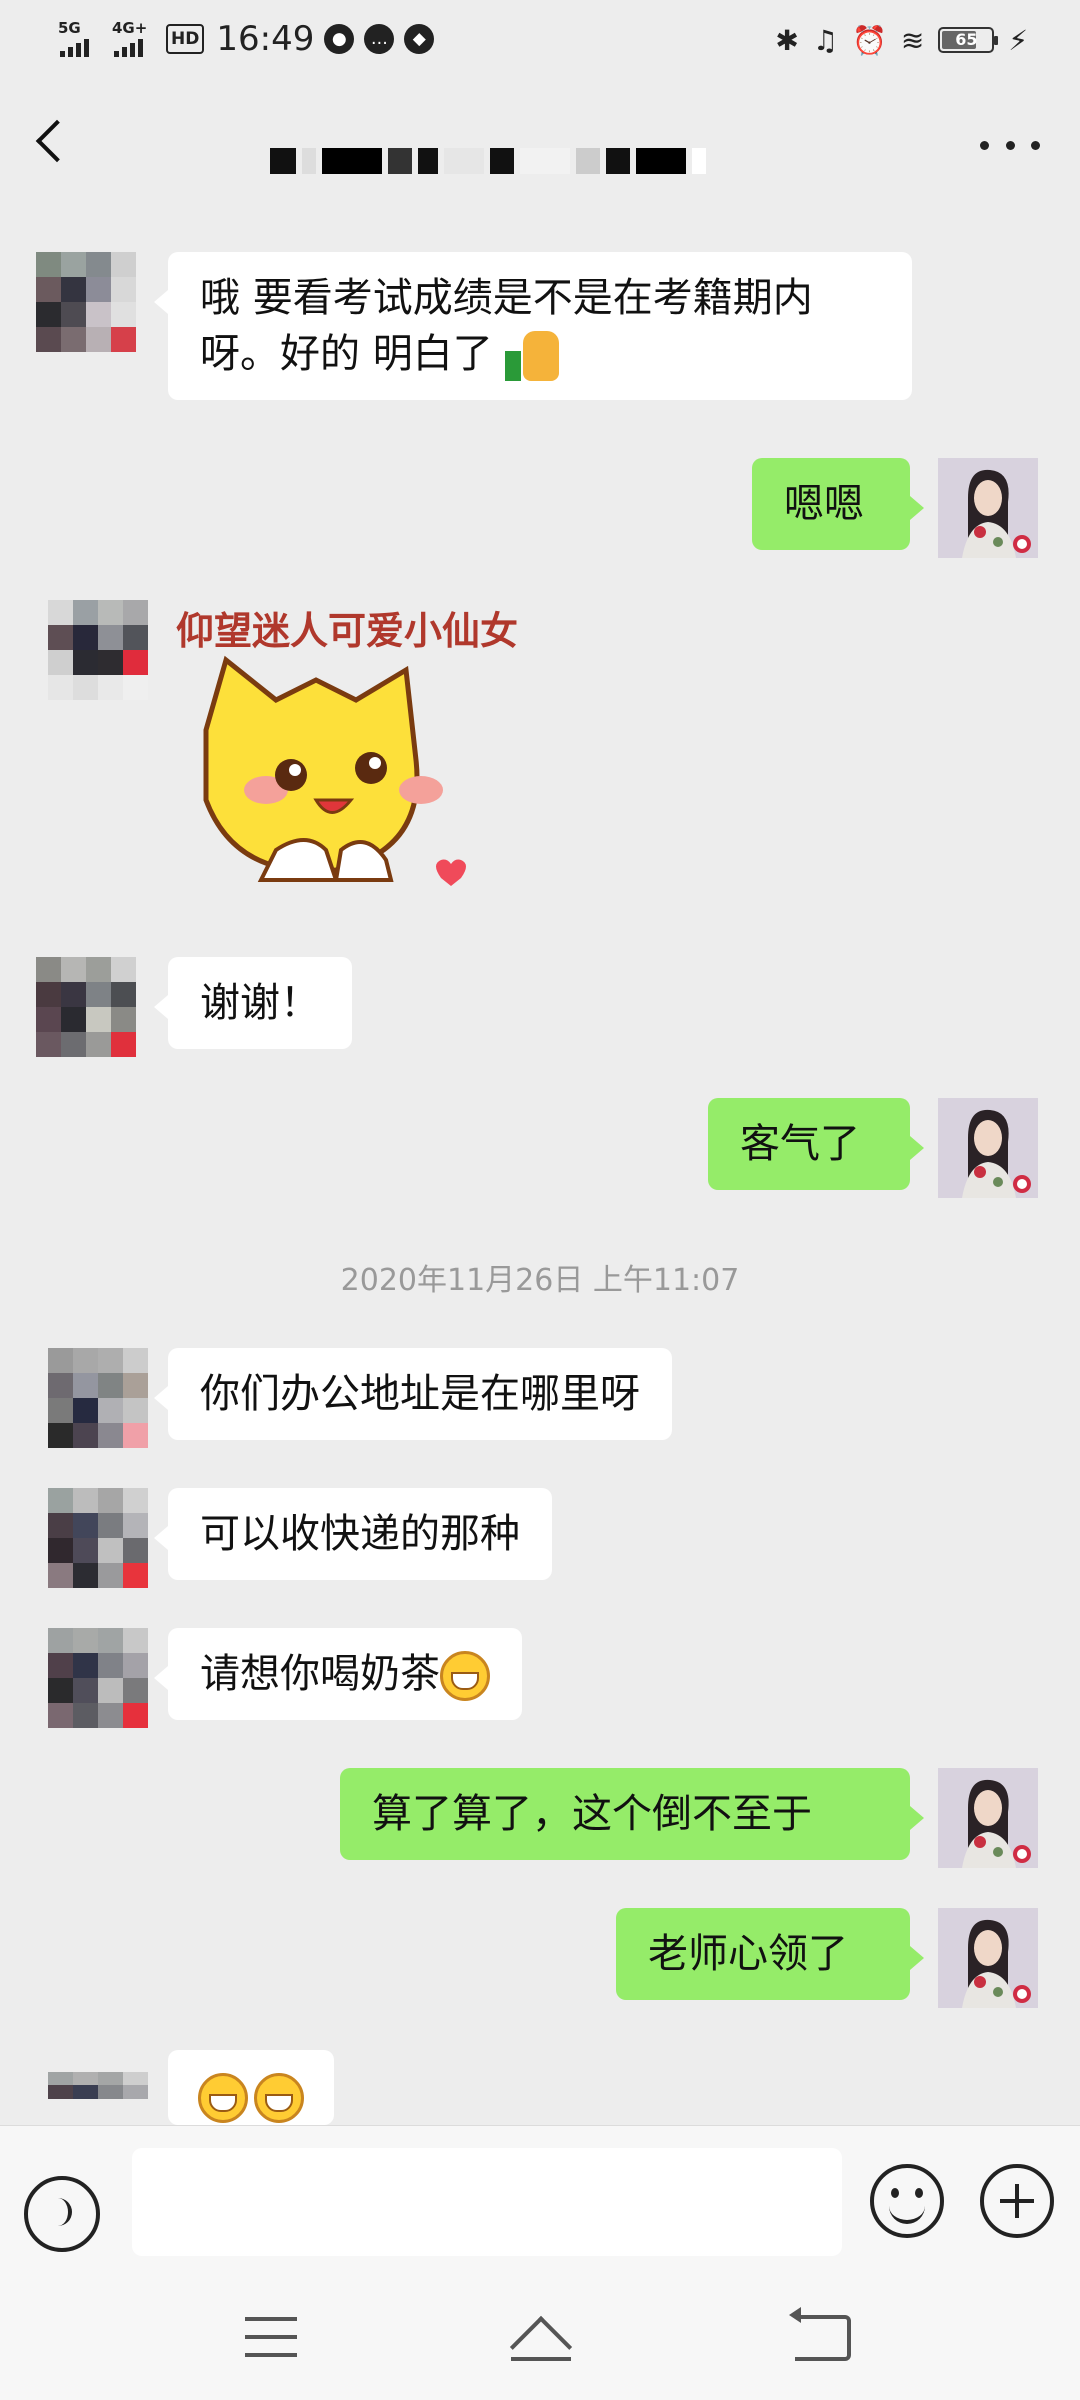 This screenshot has height=2400, width=1080. I want to click on headphone-icon: ♫, so click(825, 40).